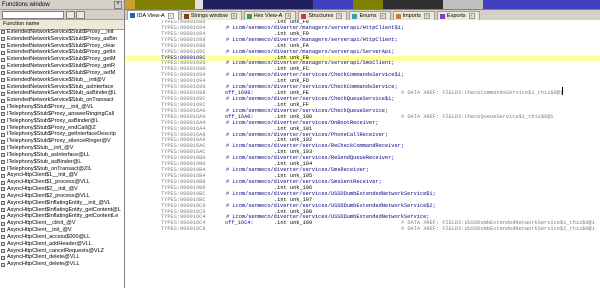  I want to click on function-name: ITelephony$Stub_onTransact@ZIL, so click(49, 168).